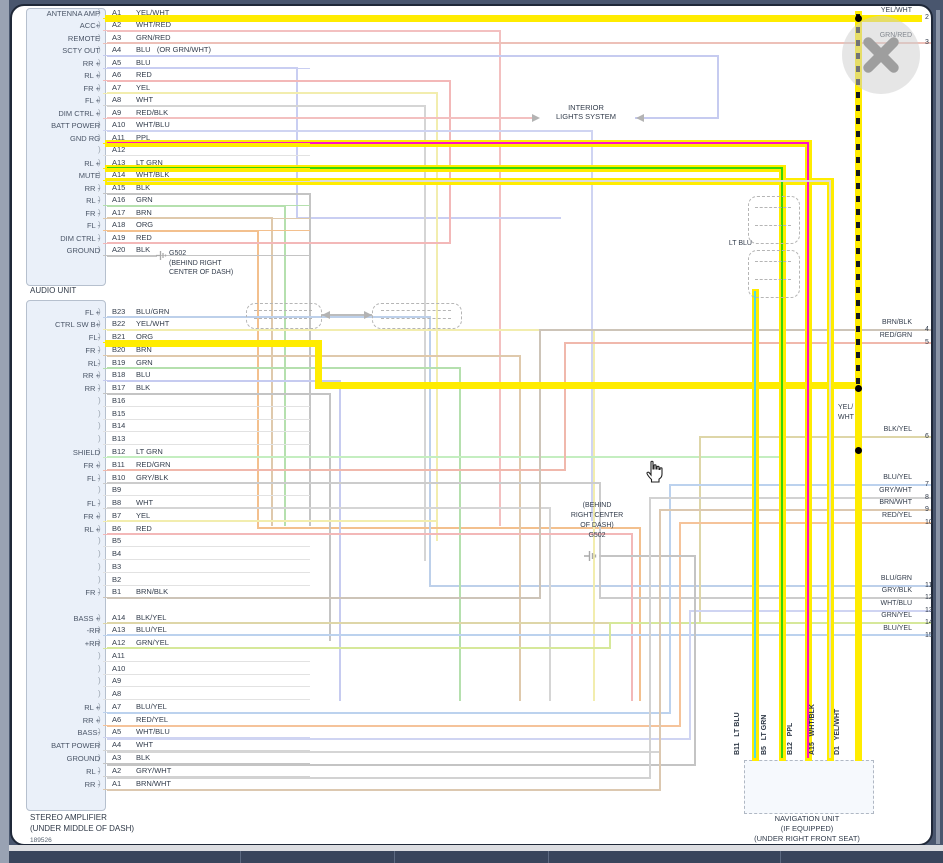  I want to click on pin-id: A6, so click(117, 74).